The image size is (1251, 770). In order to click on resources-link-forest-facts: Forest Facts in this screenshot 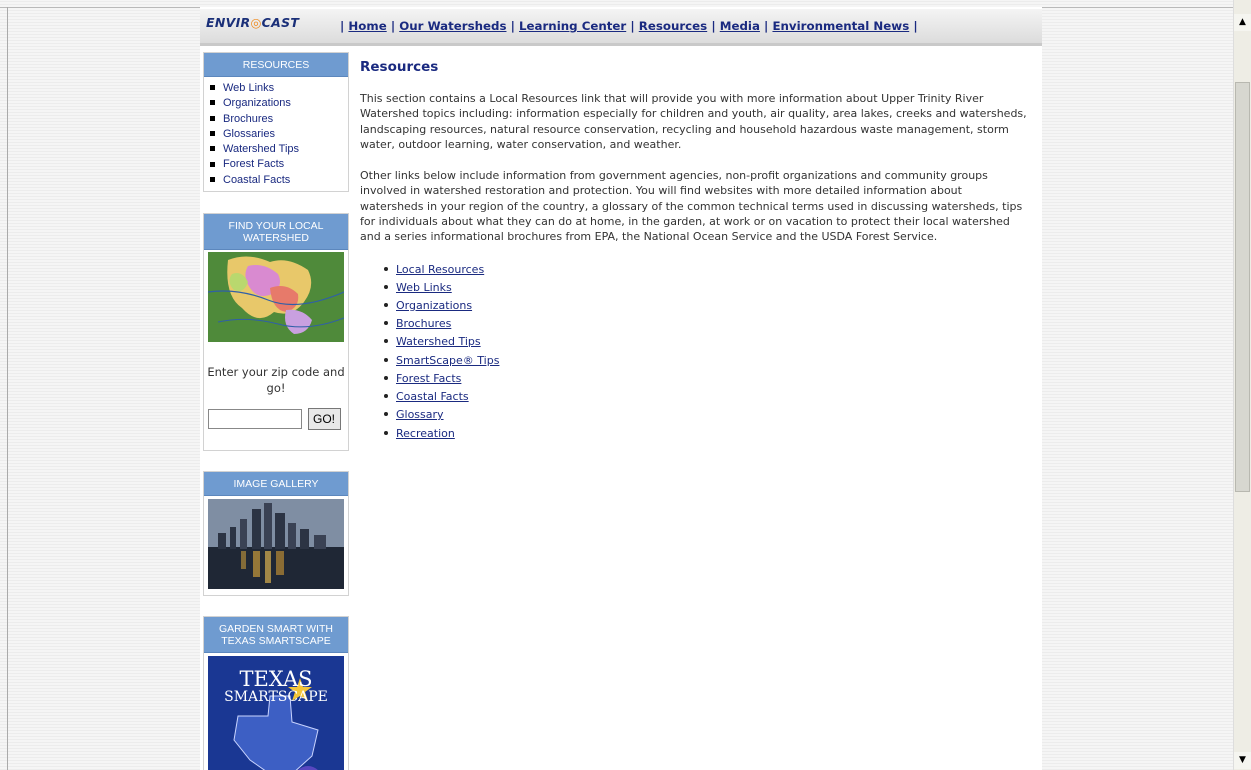, I will do `click(253, 164)`.